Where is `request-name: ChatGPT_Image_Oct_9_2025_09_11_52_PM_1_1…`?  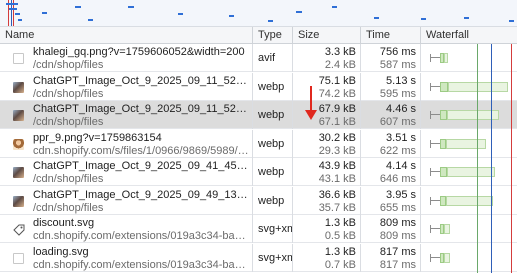
request-name: ChatGPT_Image_Oct_9_2025_09_11_52_PM_1_1… is located at coordinates (142, 109).